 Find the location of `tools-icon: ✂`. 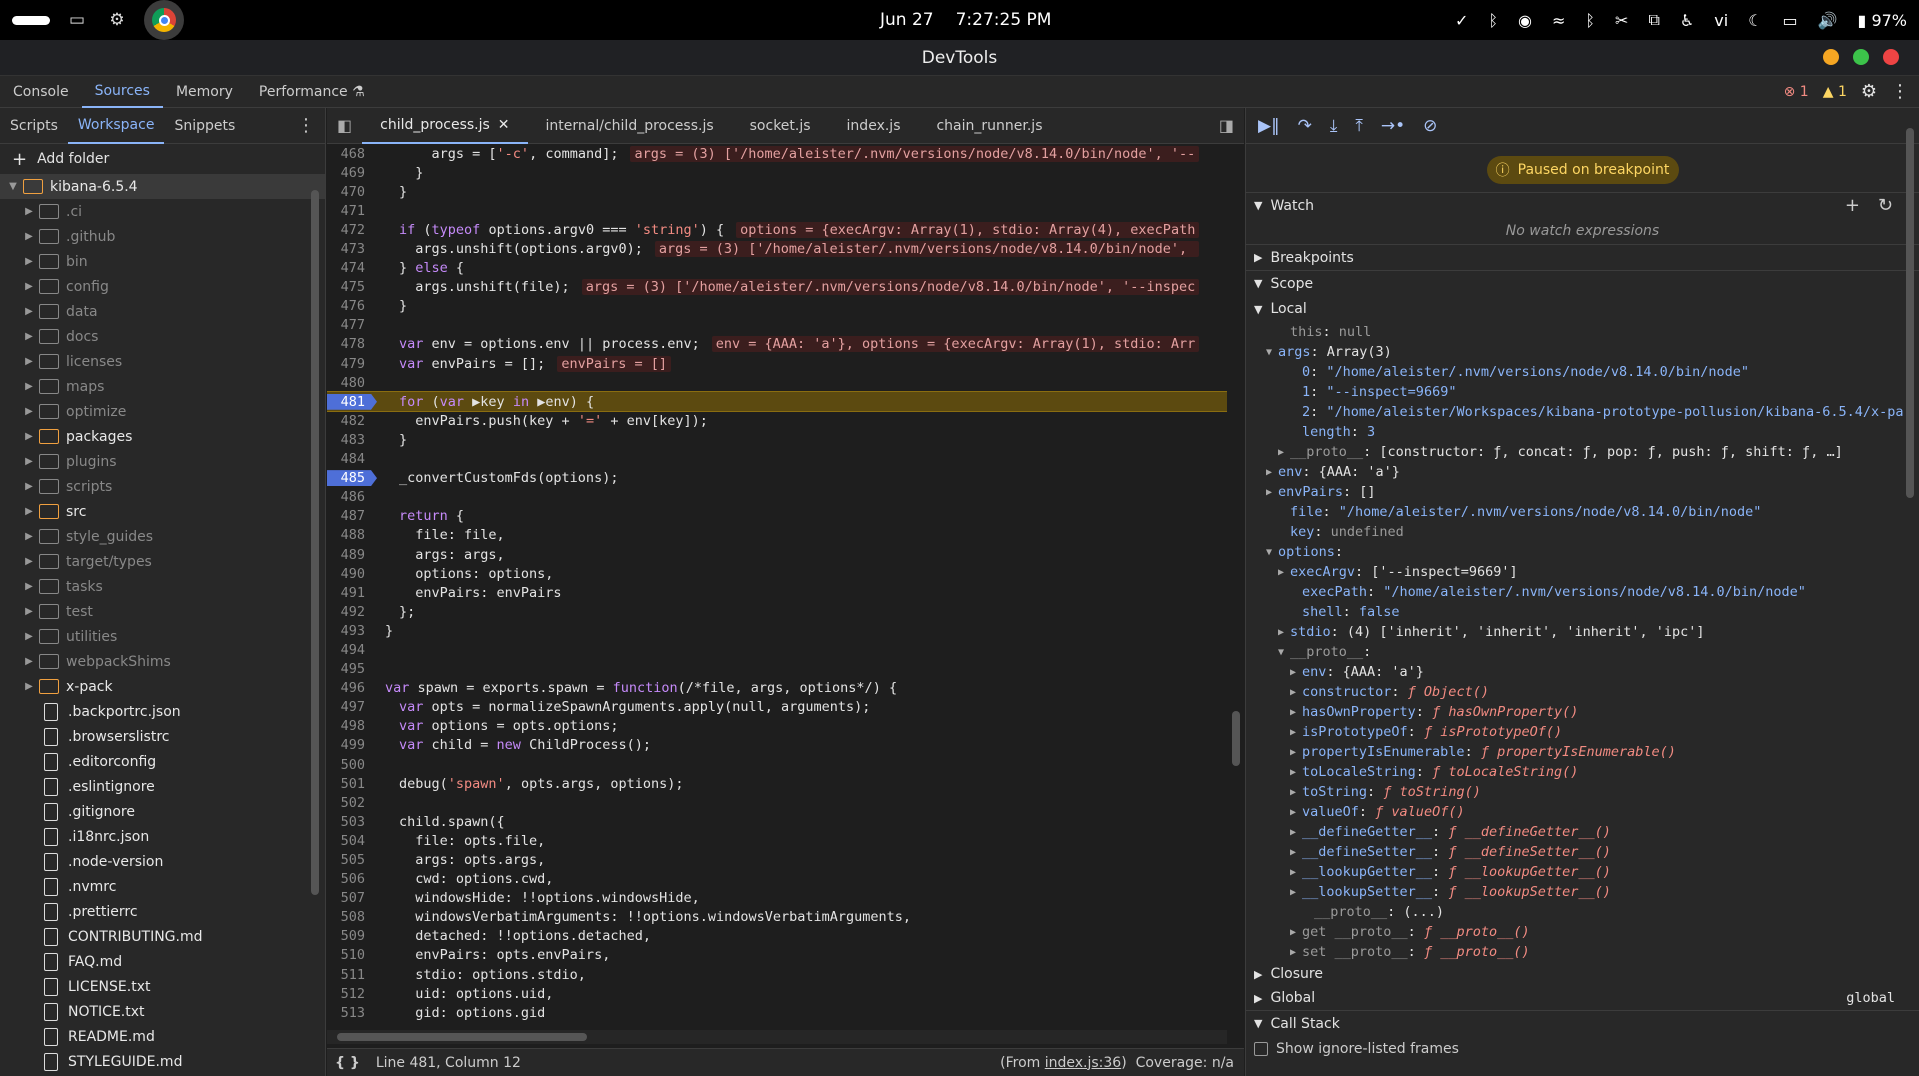

tools-icon: ✂ is located at coordinates (1621, 20).